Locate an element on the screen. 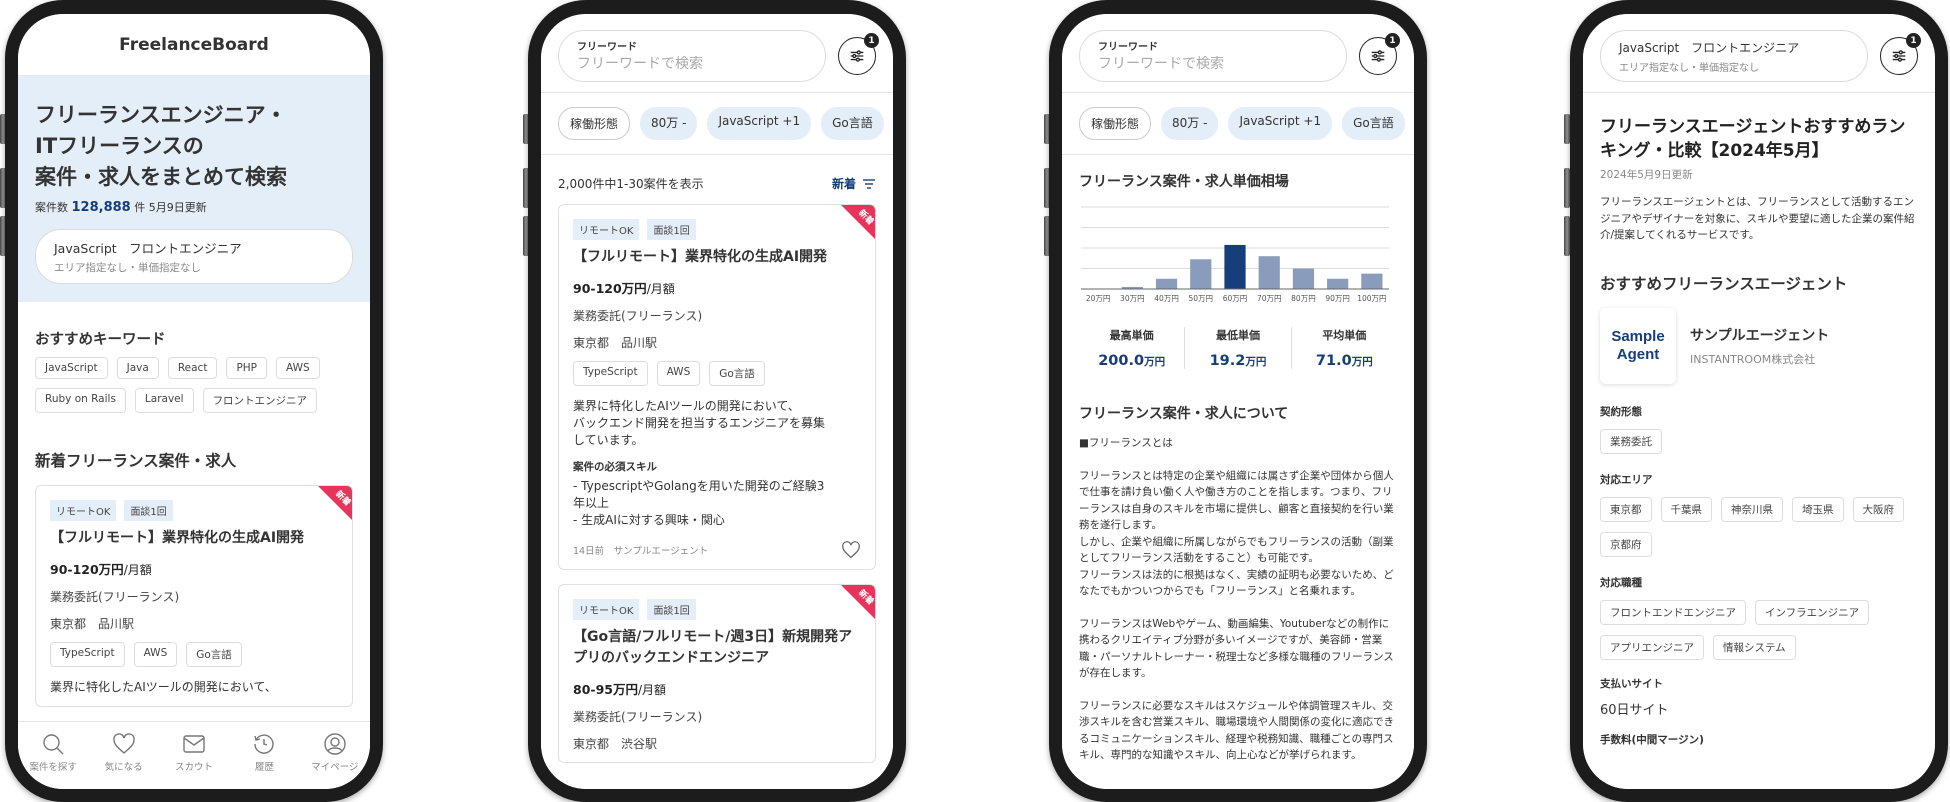 The width and height of the screenshot is (1950, 802). nav-mypage: マイページ is located at coordinates (335, 760).